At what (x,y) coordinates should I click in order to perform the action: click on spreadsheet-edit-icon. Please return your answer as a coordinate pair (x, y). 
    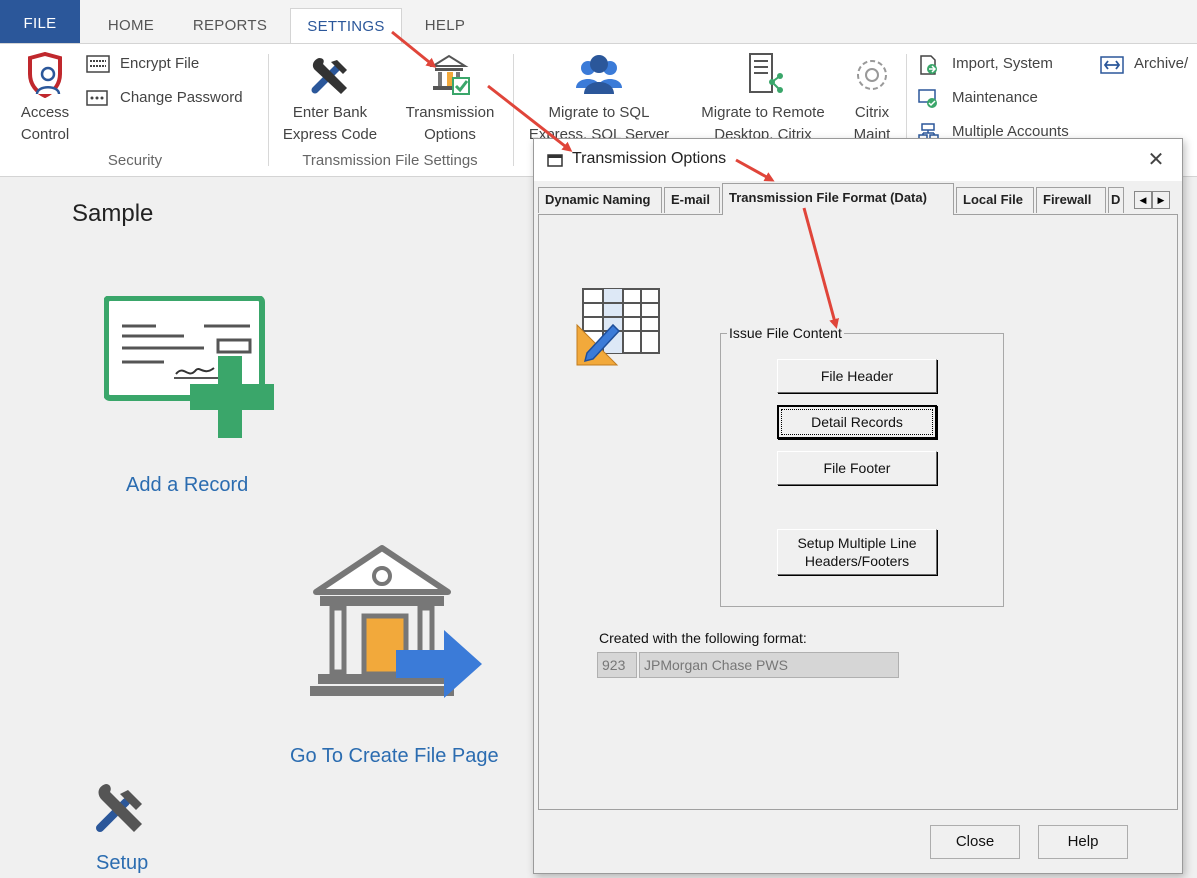
    Looking at the image, I should click on (618, 327).